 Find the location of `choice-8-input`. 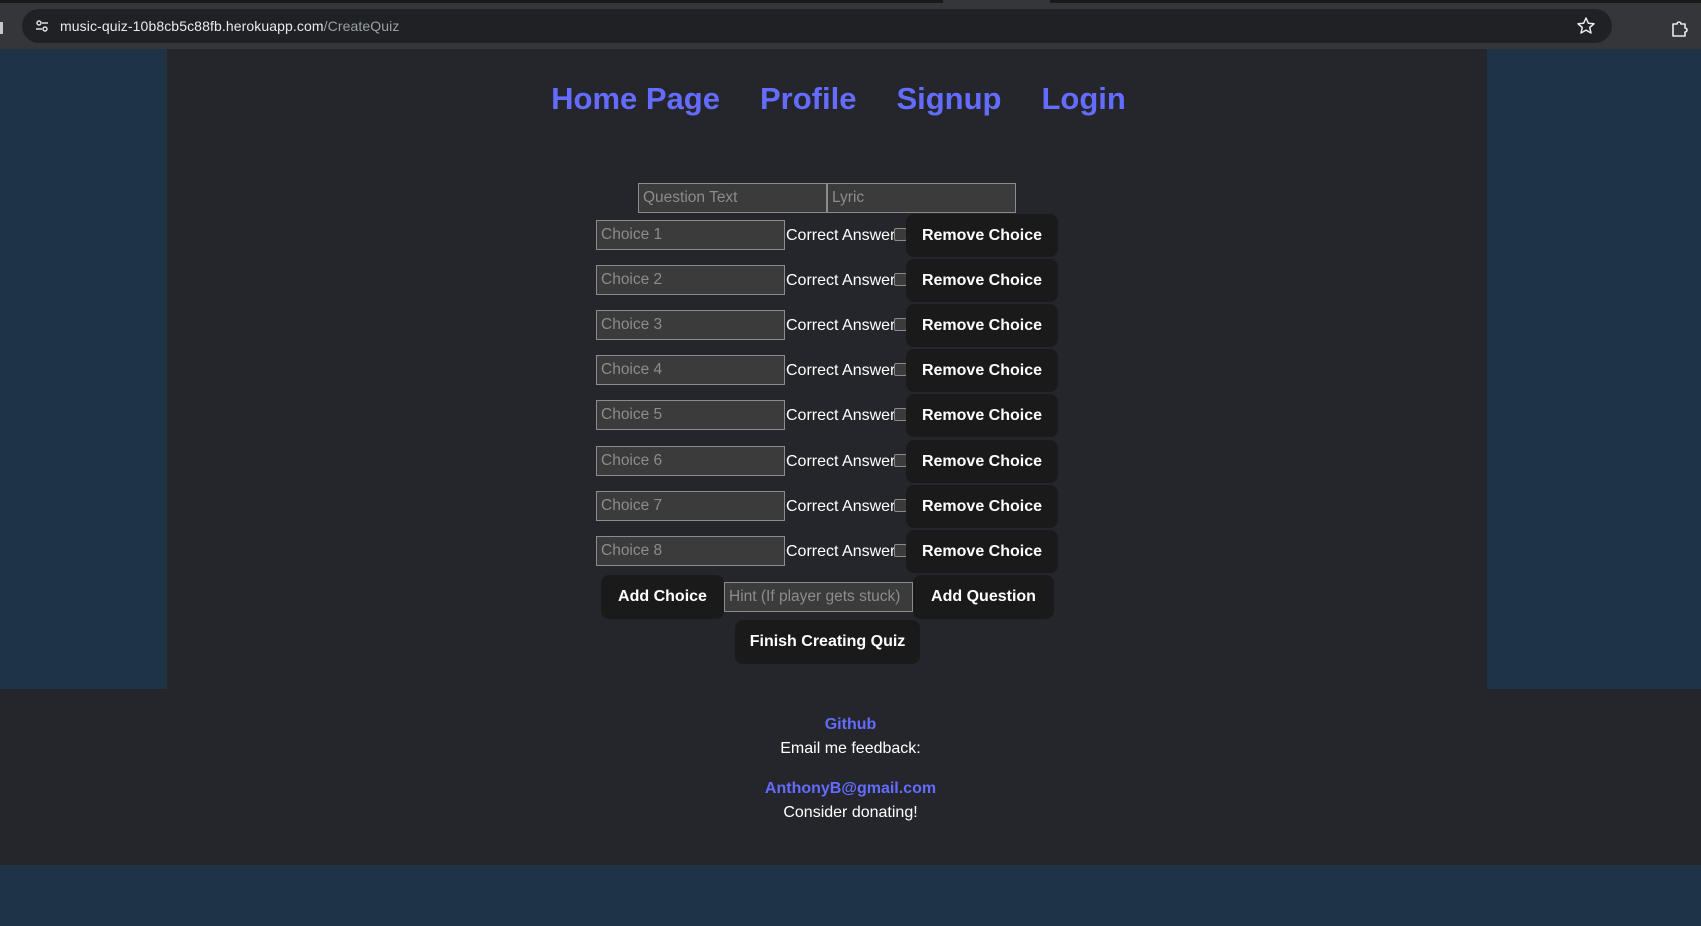

choice-8-input is located at coordinates (690, 551).